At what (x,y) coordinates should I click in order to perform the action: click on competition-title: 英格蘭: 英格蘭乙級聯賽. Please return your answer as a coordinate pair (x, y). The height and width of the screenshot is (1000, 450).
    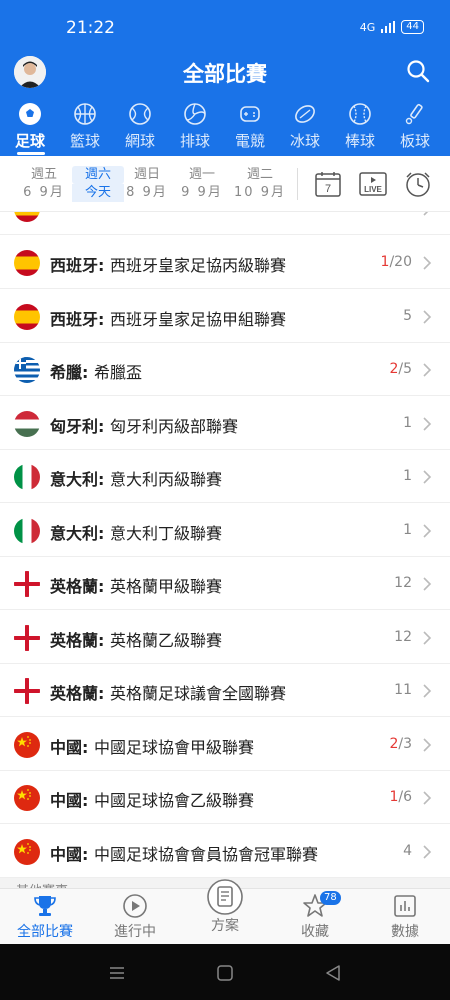
    Looking at the image, I should click on (136, 640).